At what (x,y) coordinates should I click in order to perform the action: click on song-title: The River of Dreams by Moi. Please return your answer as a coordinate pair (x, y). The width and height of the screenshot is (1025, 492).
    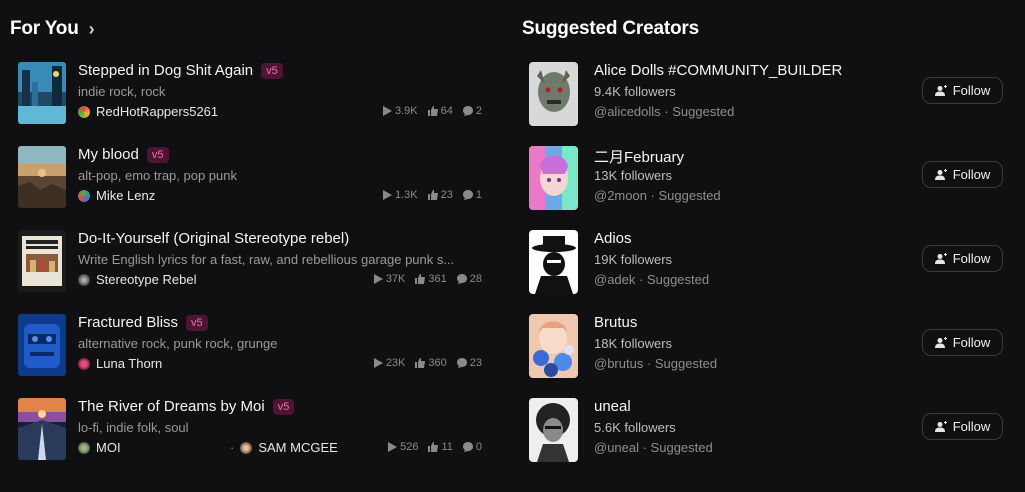
    Looking at the image, I should click on (171, 406).